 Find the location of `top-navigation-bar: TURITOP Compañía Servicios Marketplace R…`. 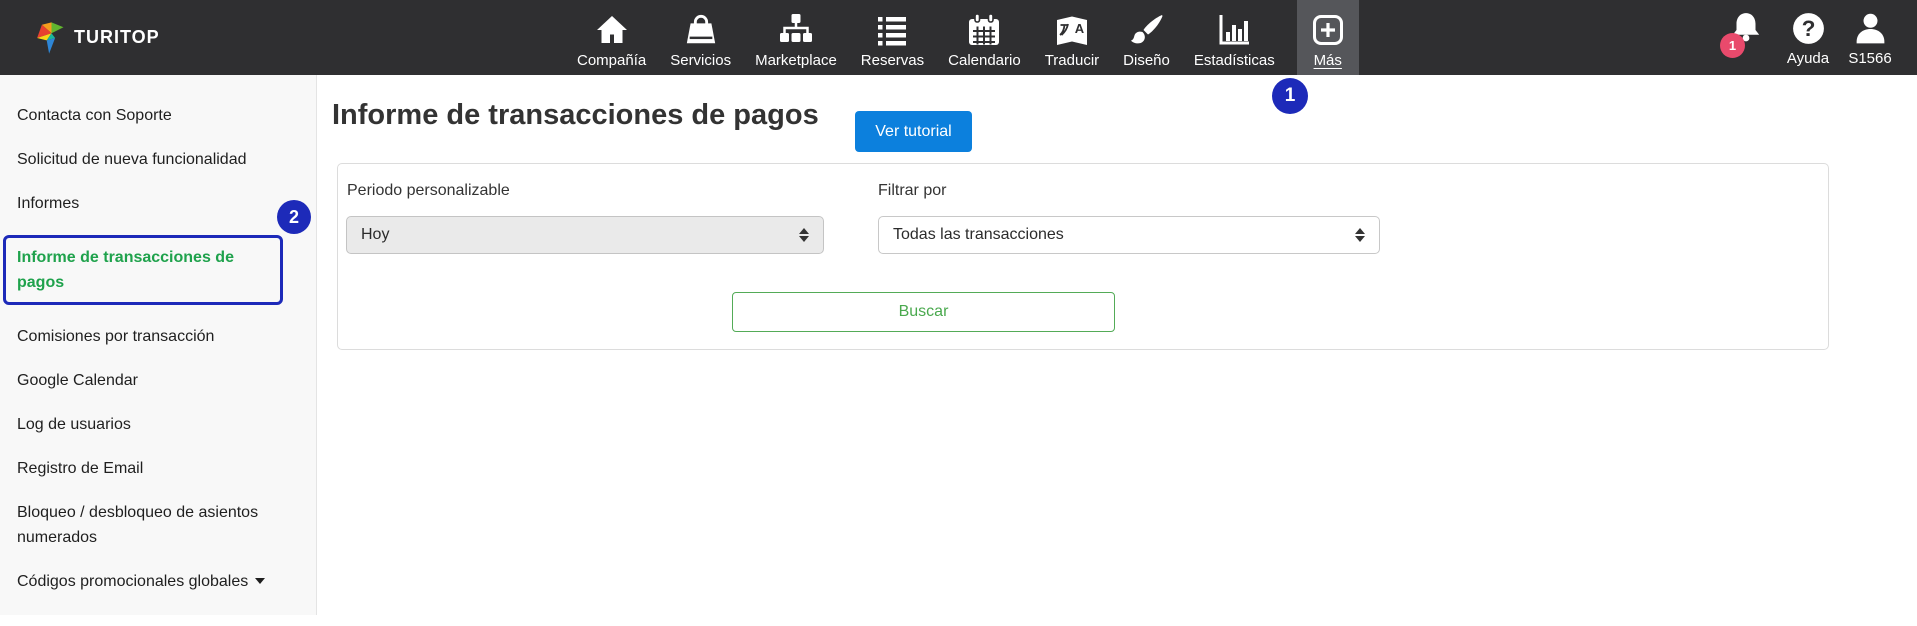

top-navigation-bar: TURITOP Compañía Servicios Marketplace R… is located at coordinates (958, 37).